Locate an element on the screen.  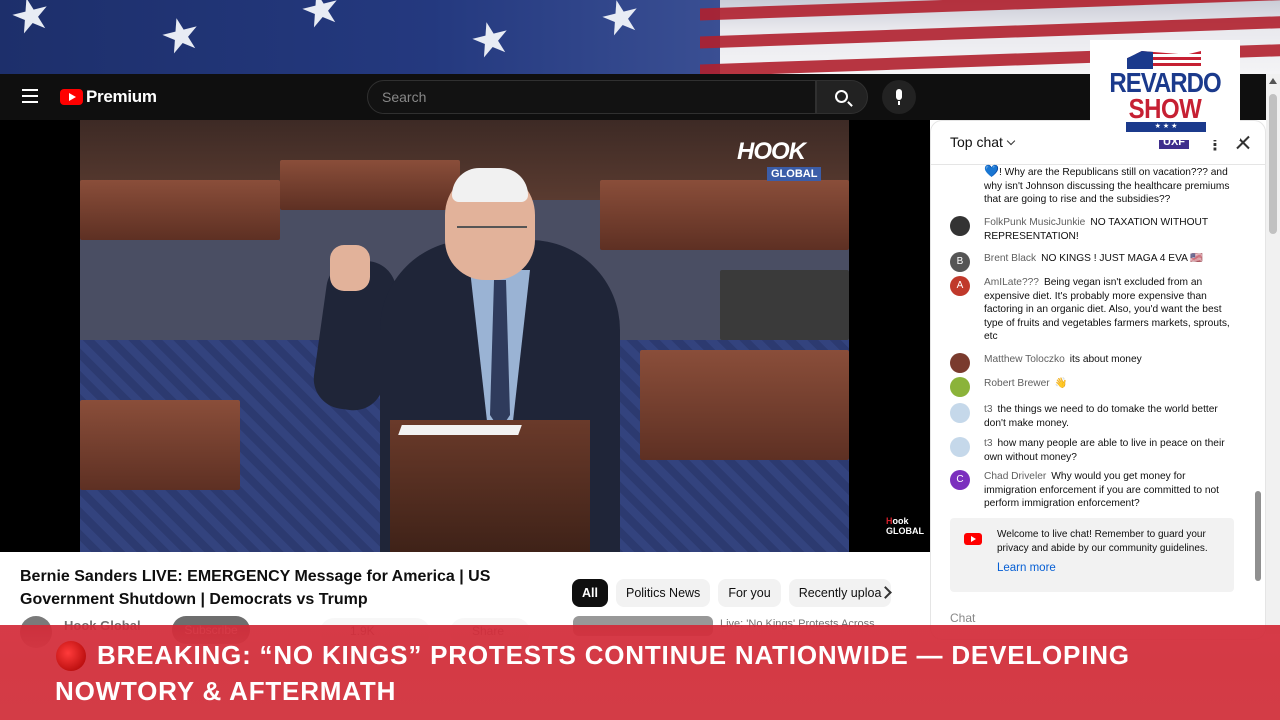
revardo-show-logo: REVARDO SHOW ★ ★ ★ is located at coordinates (1165, 90).